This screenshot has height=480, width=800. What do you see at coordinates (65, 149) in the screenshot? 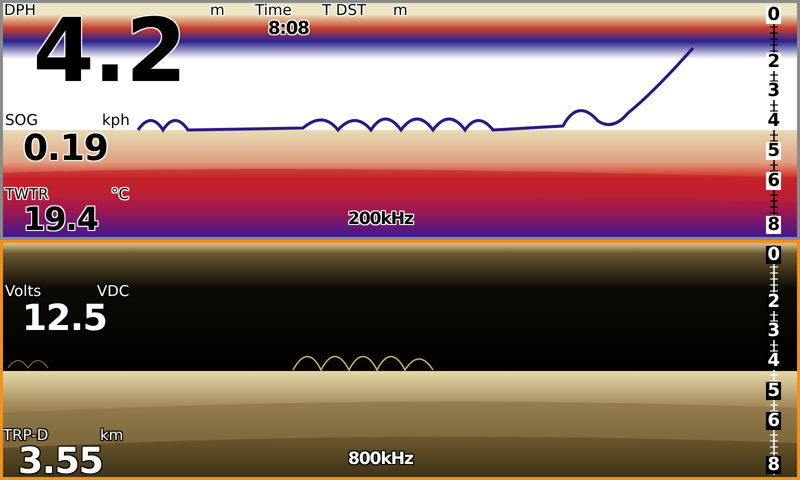
I see `field-value: 0.19` at bounding box center [65, 149].